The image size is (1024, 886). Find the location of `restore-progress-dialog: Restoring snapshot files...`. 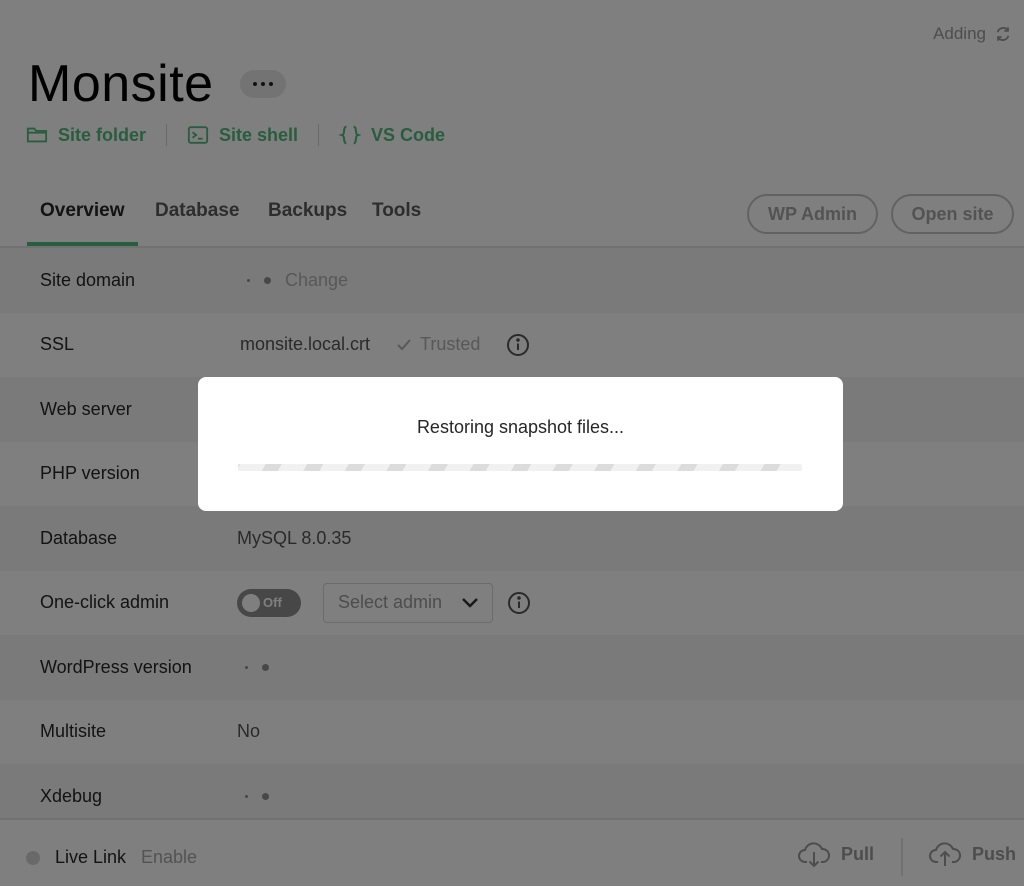

restore-progress-dialog: Restoring snapshot files... is located at coordinates (520, 444).